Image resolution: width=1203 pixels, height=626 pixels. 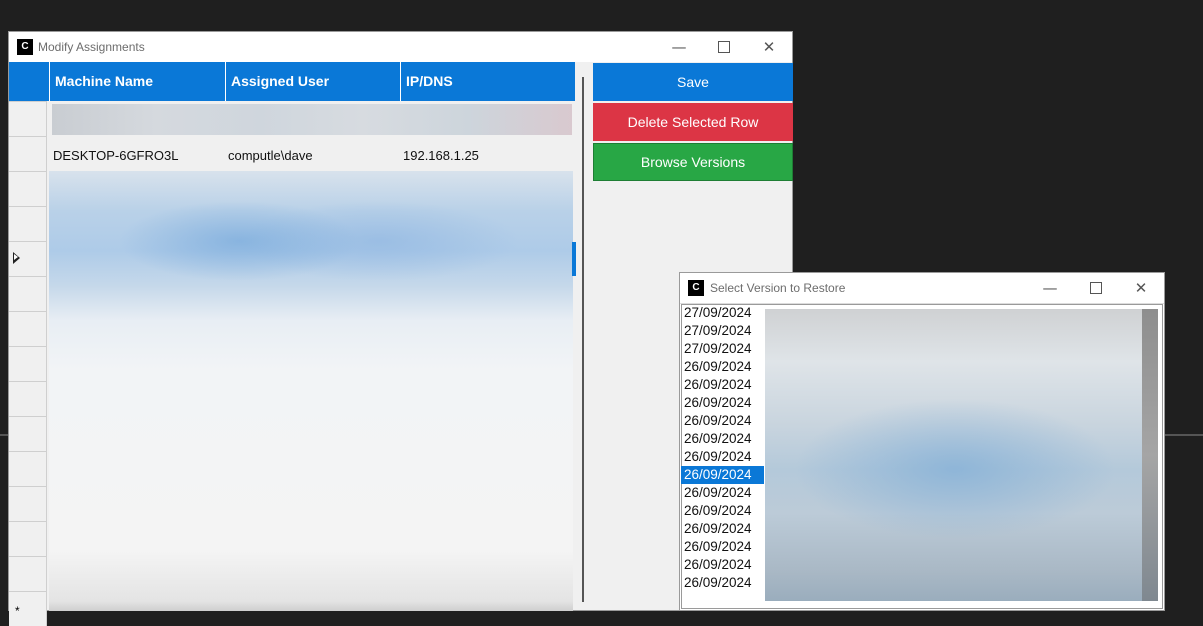 I want to click on window-title: Select Version to Restore, so click(x=778, y=288).